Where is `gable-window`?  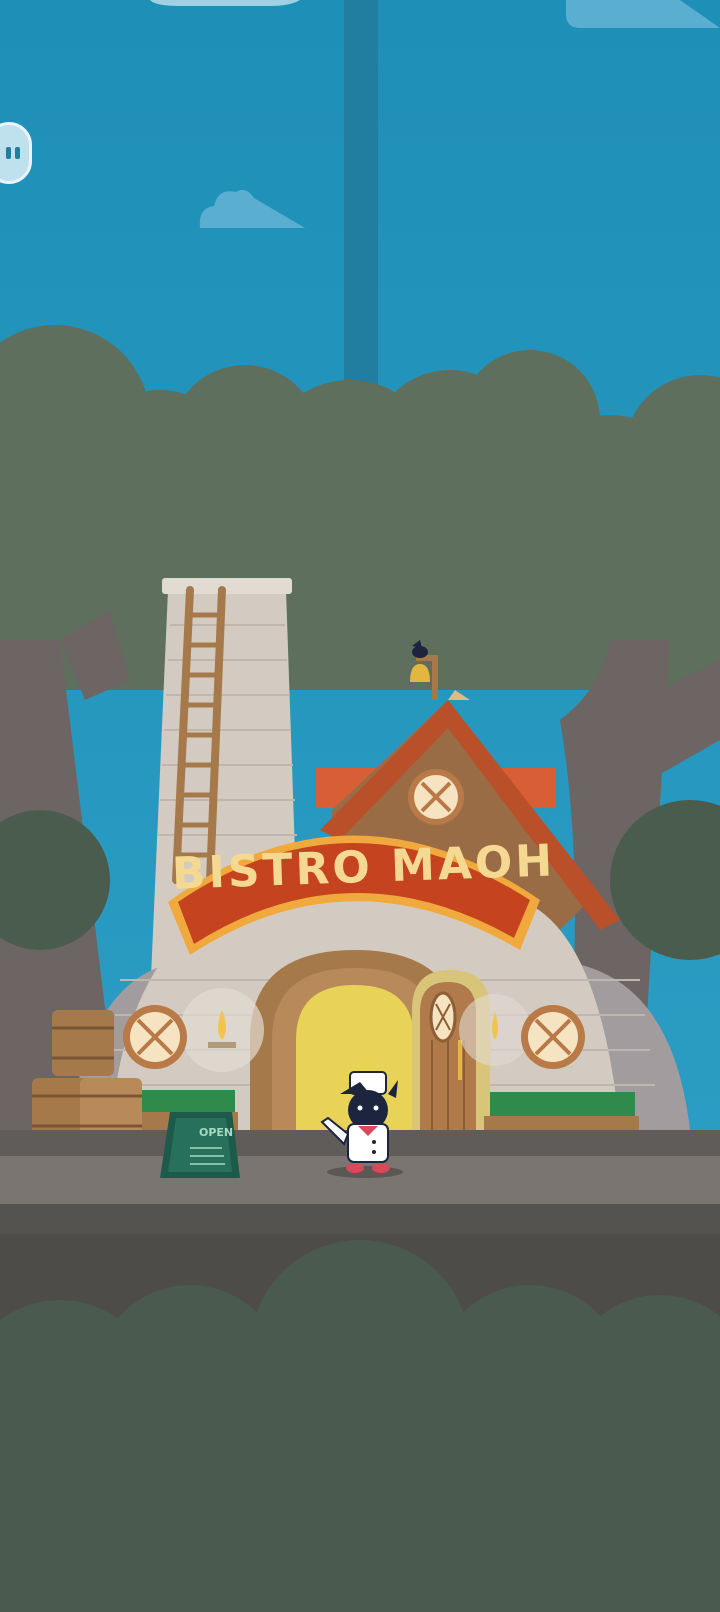 gable-window is located at coordinates (436, 797).